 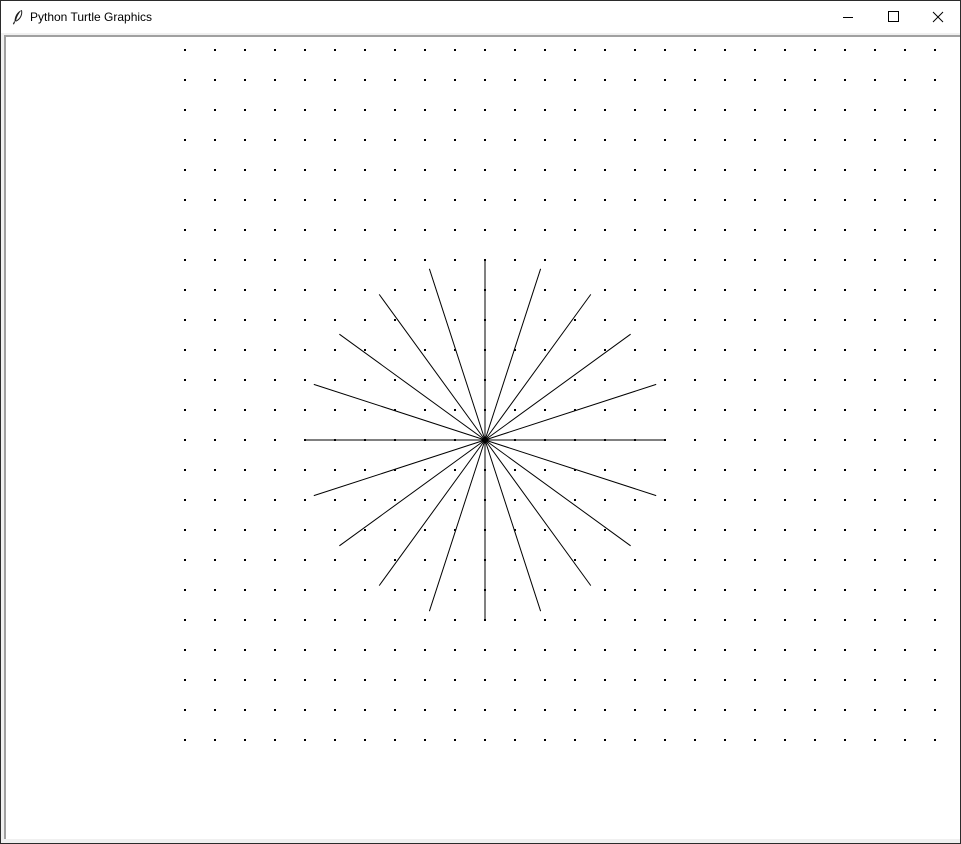 I want to click on maximize-button, so click(x=893, y=17).